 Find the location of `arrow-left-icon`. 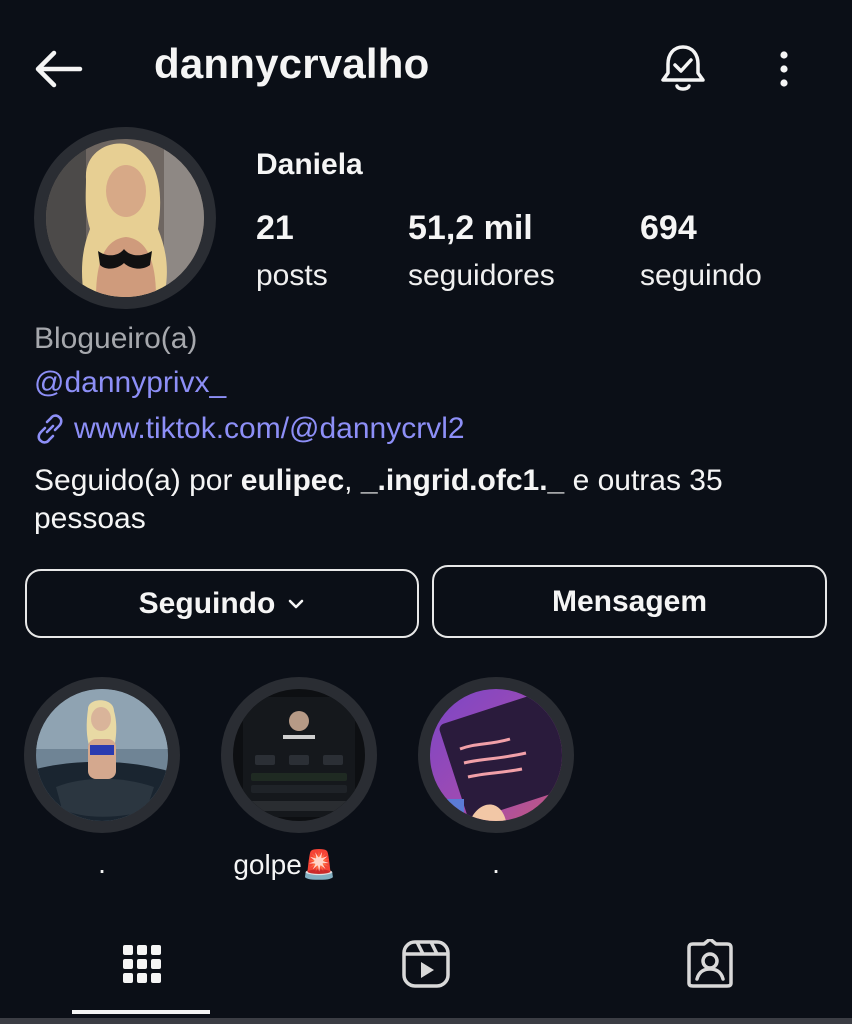

arrow-left-icon is located at coordinates (59, 69).